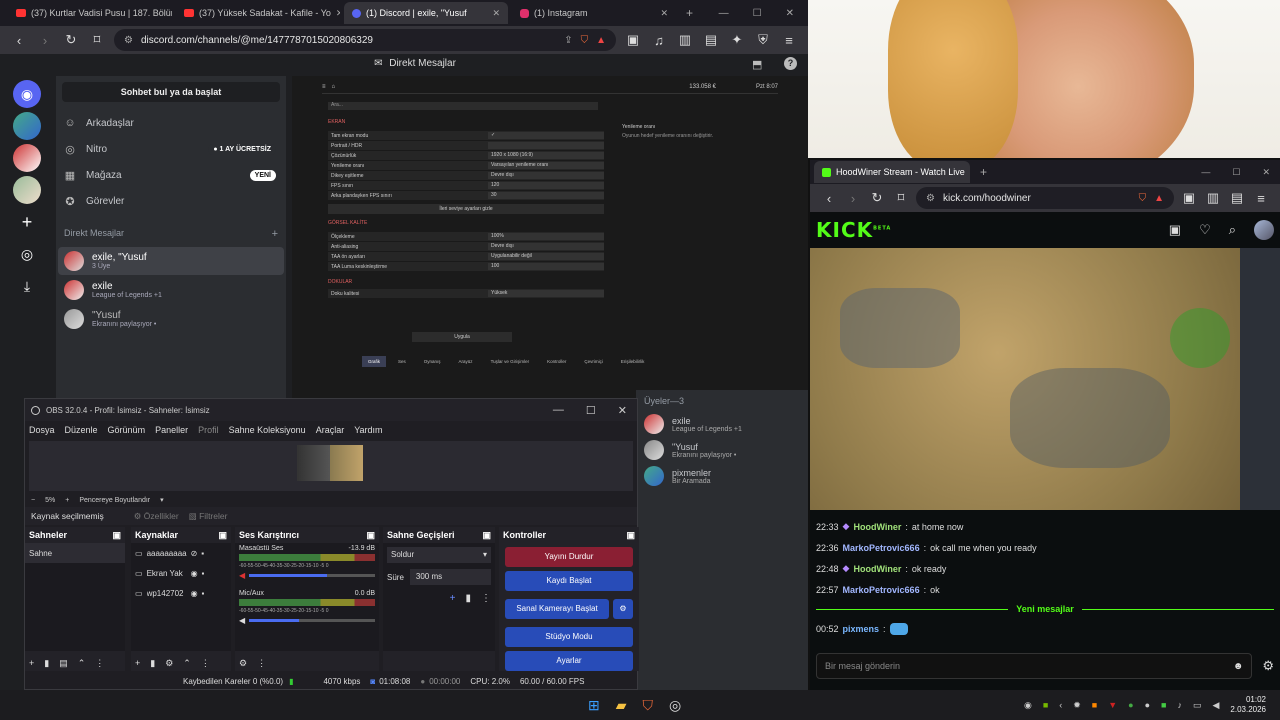 Image resolution: width=1280 pixels, height=720 pixels. I want to click on volume-slider, so click(312, 620).